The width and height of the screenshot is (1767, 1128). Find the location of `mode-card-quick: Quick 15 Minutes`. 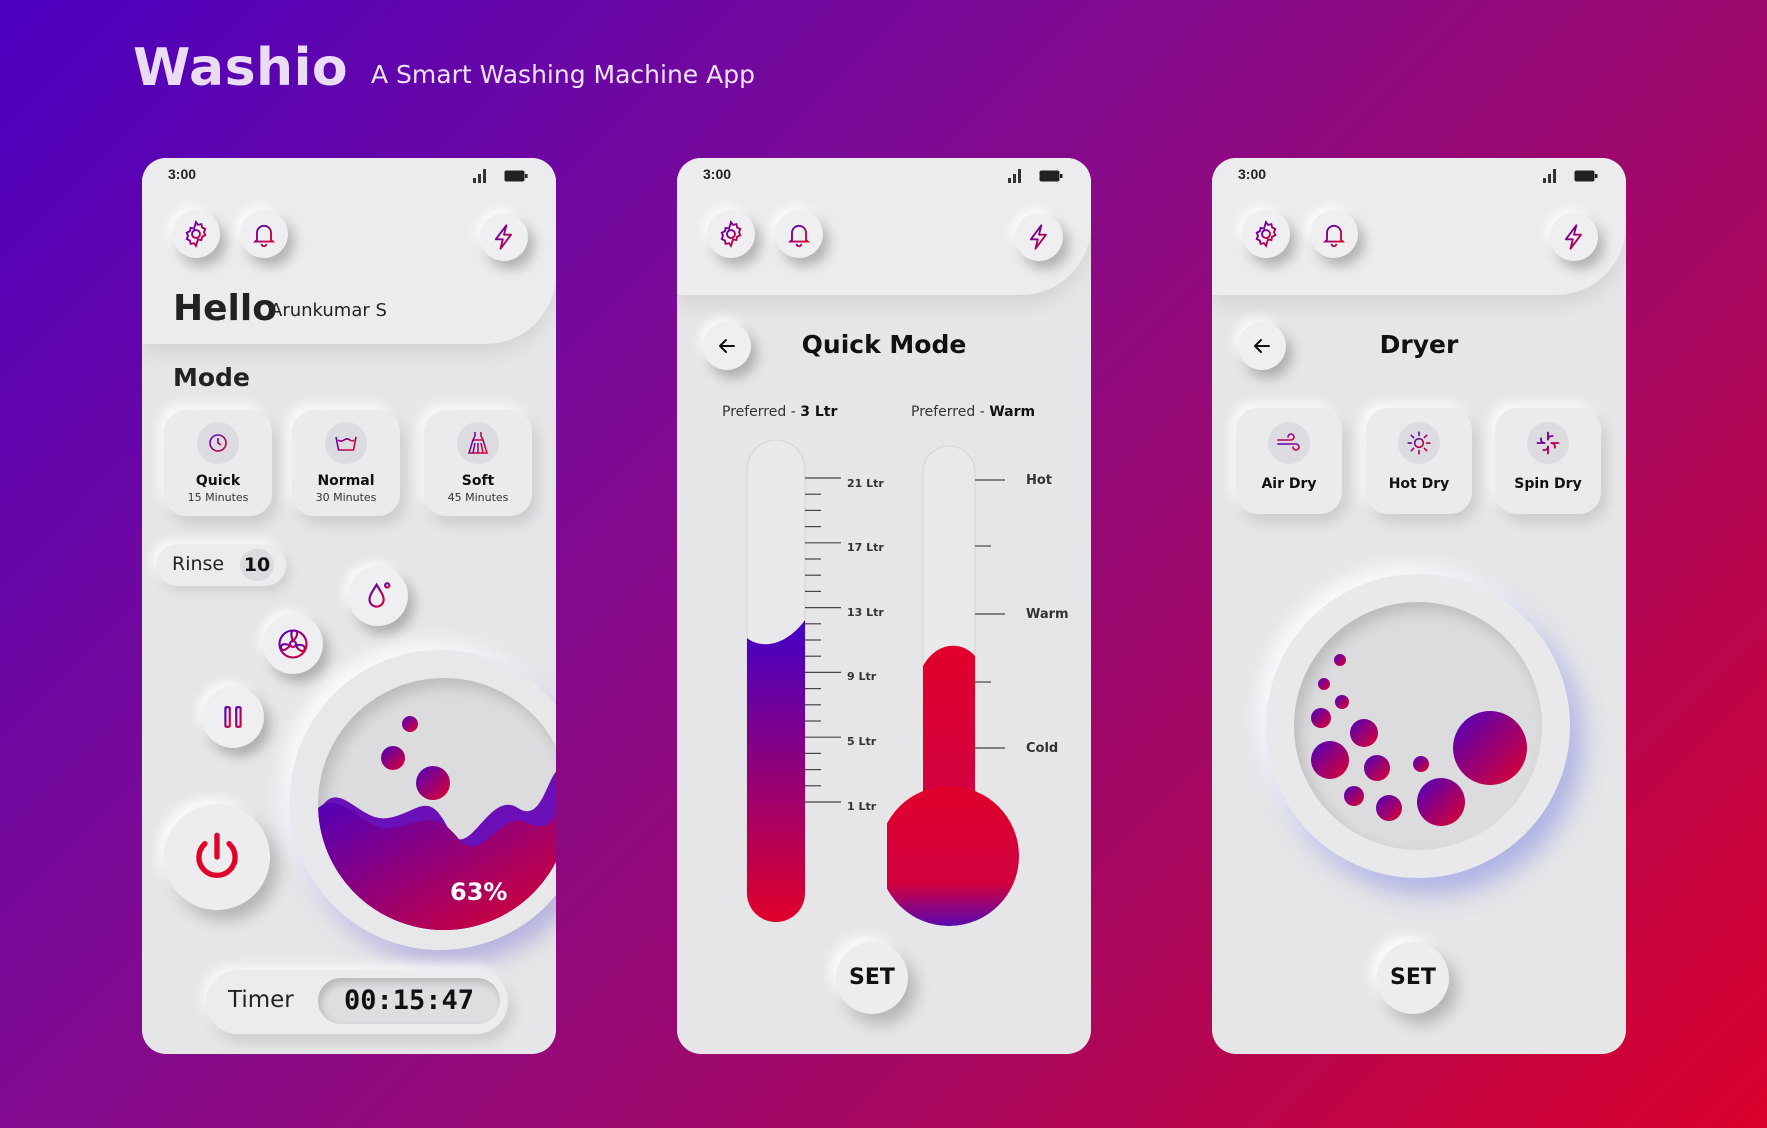

mode-card-quick: Quick 15 Minutes is located at coordinates (218, 463).